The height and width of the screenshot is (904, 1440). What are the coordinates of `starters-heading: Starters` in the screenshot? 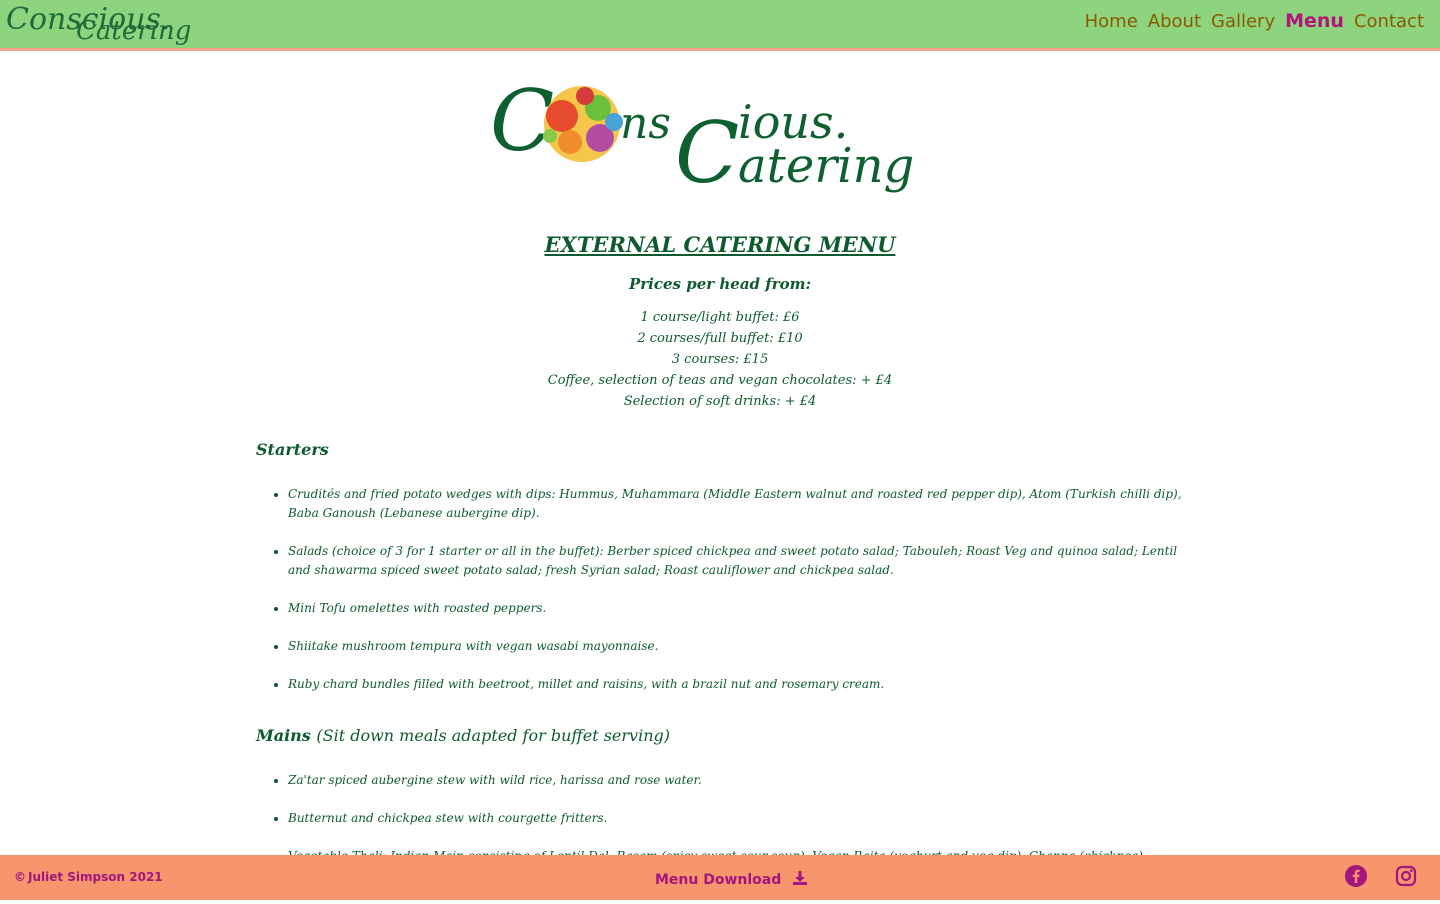 It's located at (292, 449).